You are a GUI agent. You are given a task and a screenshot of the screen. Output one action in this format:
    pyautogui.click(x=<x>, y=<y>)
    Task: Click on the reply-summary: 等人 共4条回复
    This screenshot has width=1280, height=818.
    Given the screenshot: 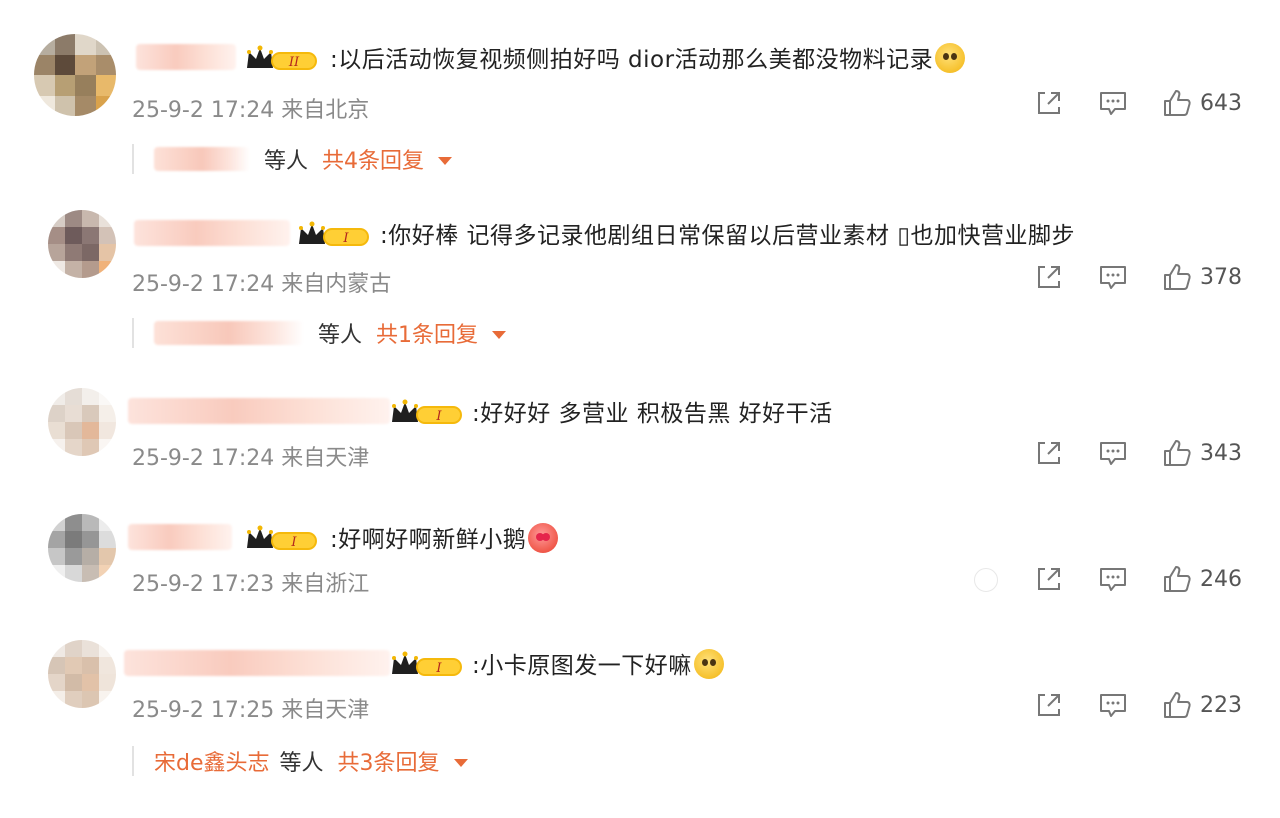 What is the action you would take?
    pyautogui.click(x=292, y=159)
    